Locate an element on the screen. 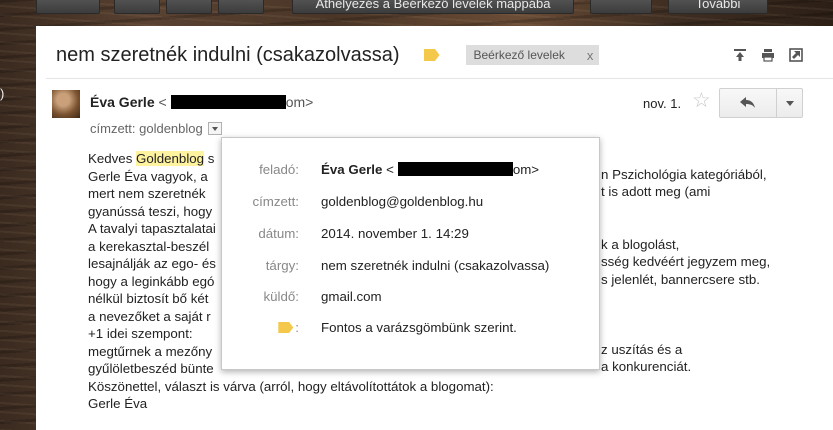 The image size is (833, 430). sender-email-tail: om> is located at coordinates (299, 102).